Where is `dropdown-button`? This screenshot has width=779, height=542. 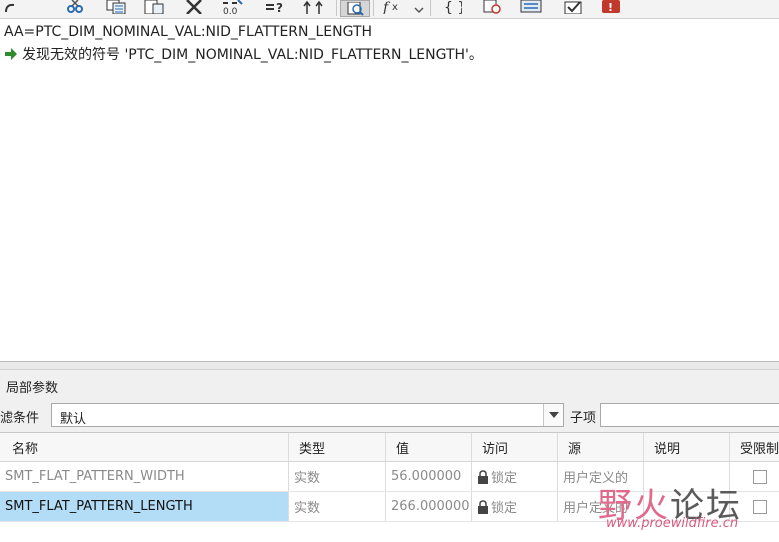 dropdown-button is located at coordinates (553, 415).